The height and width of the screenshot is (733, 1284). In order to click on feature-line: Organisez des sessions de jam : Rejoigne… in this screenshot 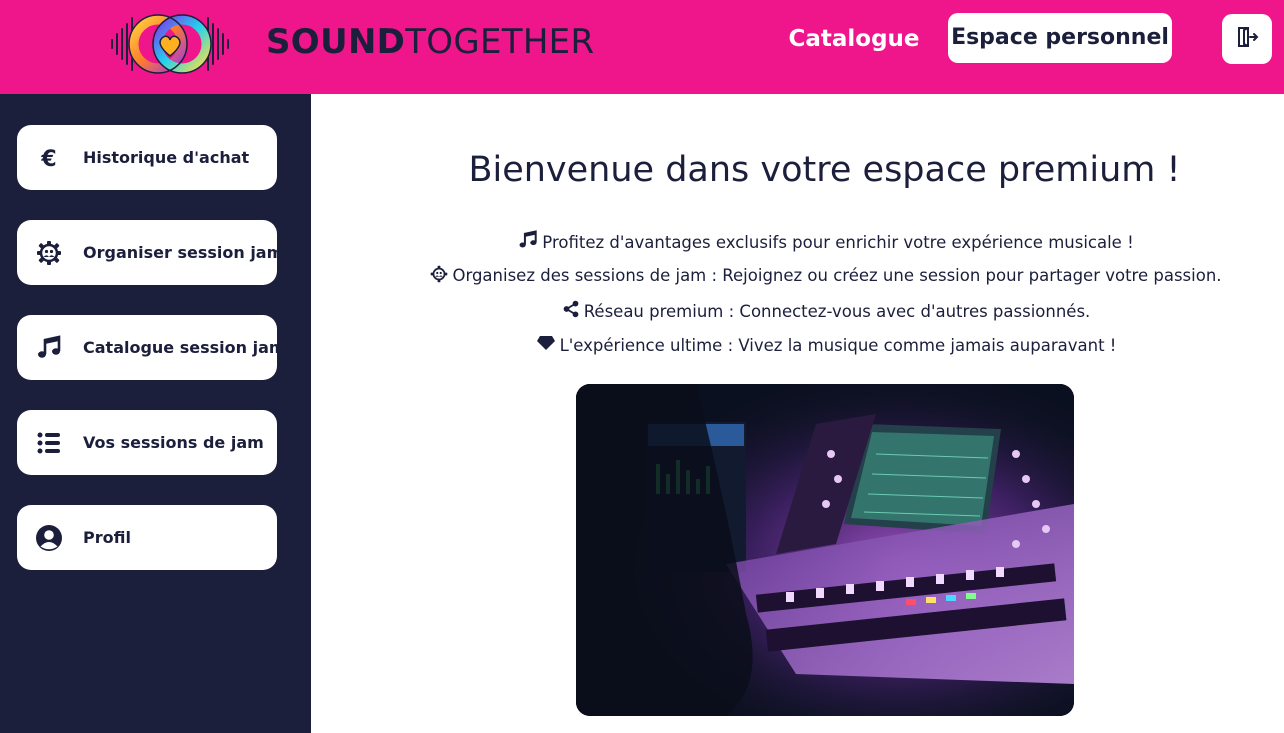, I will do `click(797, 276)`.